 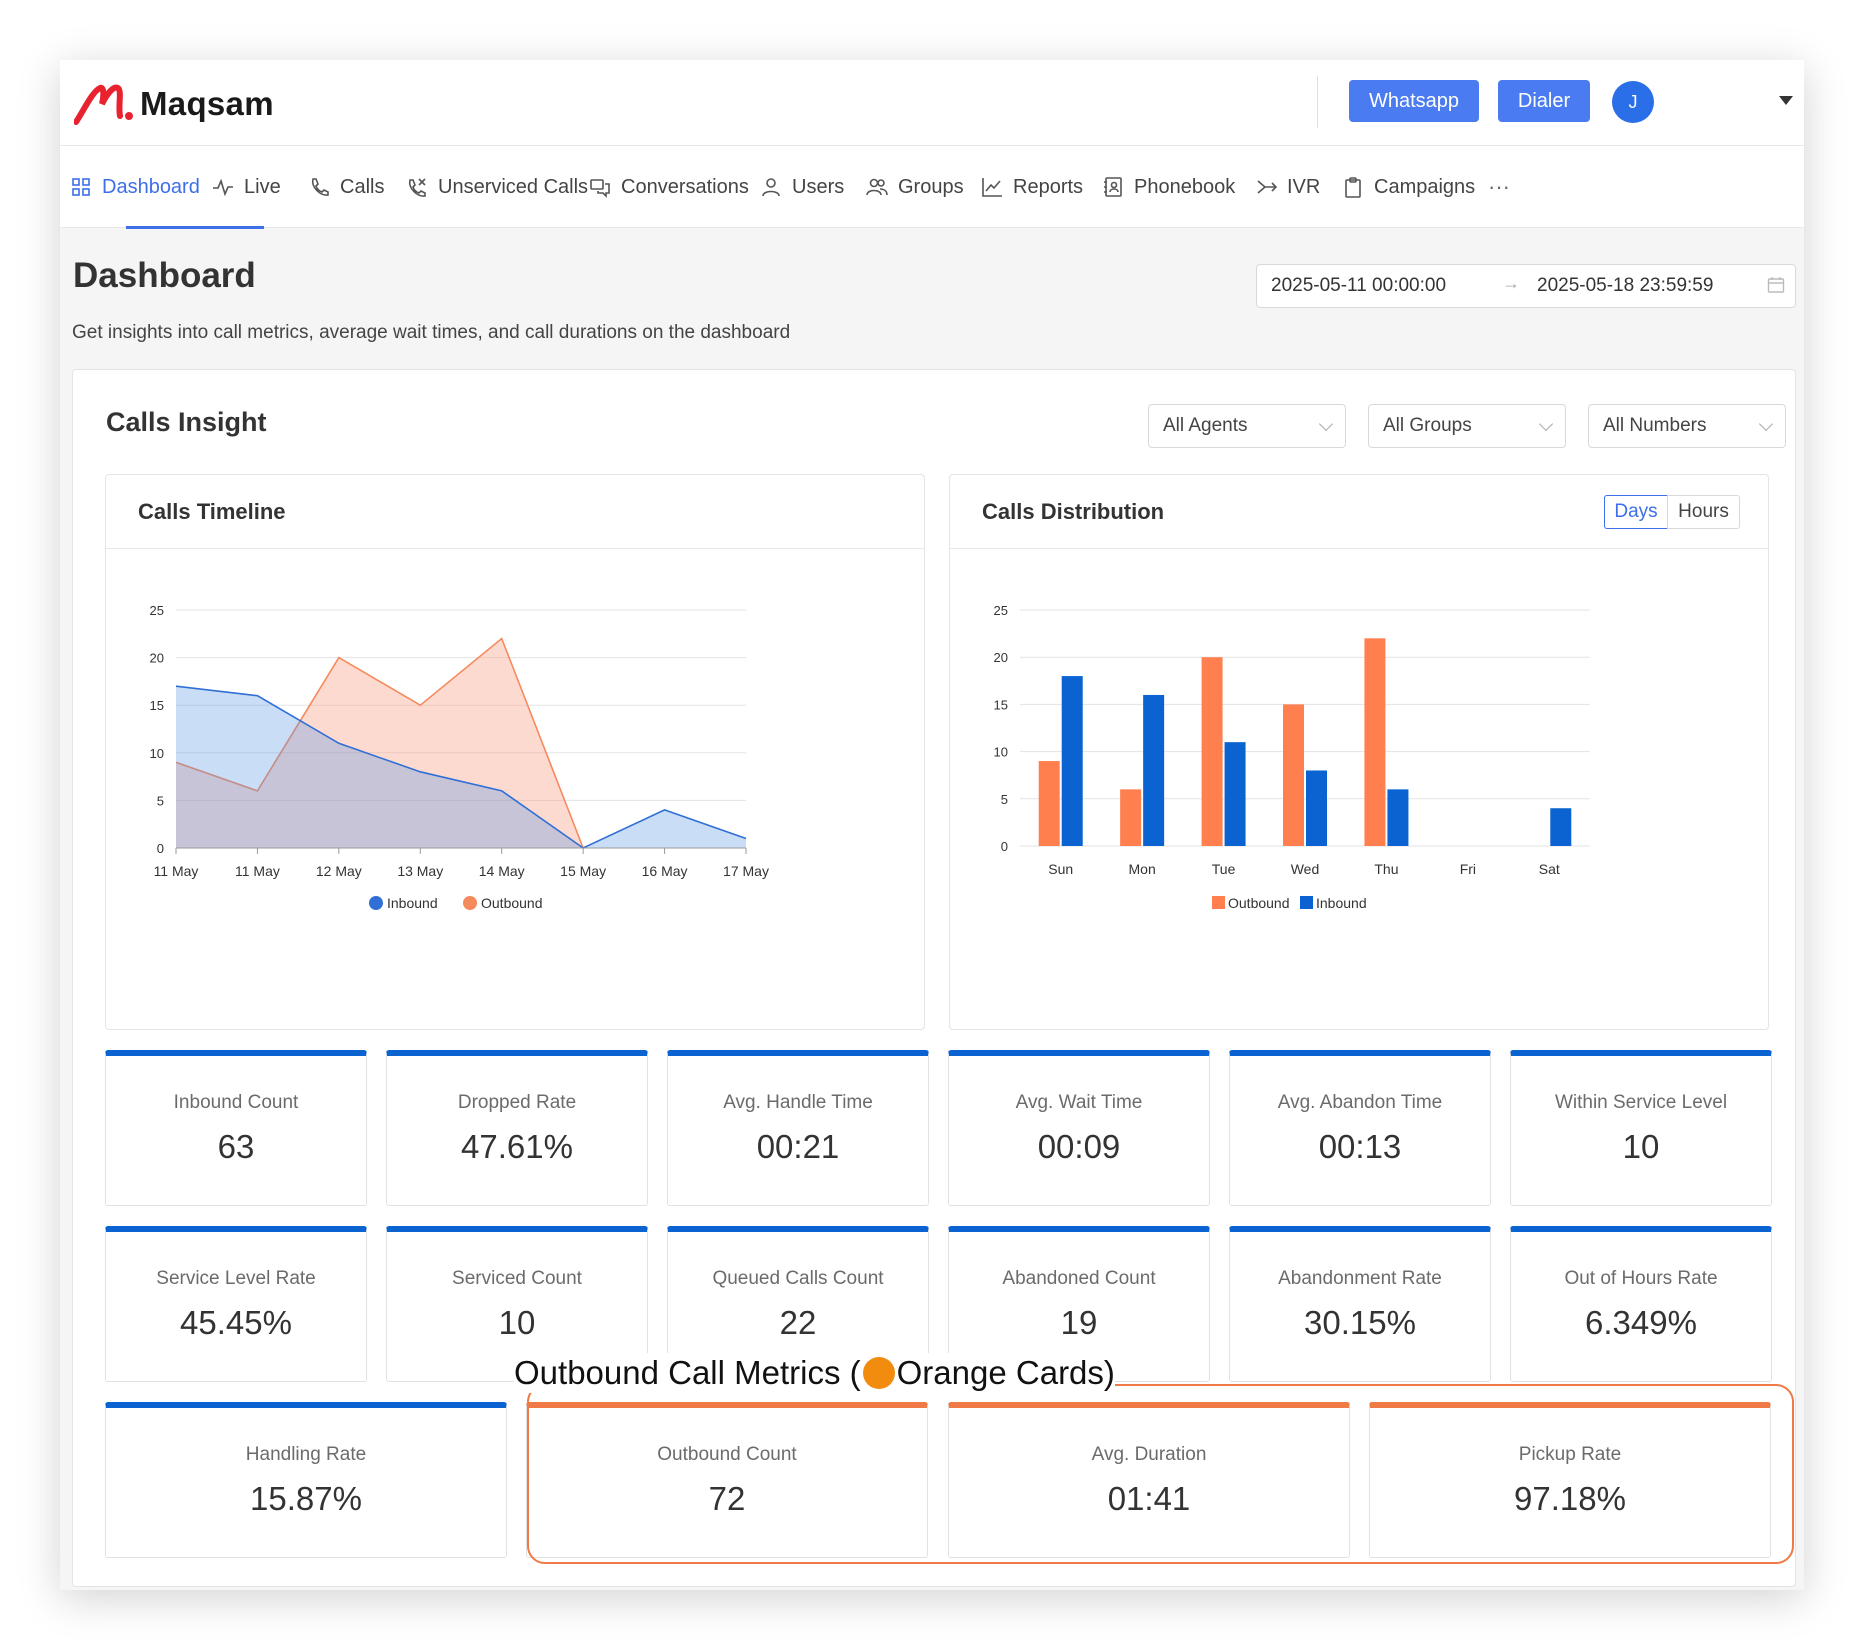 What do you see at coordinates (157, 753) in the screenshot?
I see `y-tick-label: 10` at bounding box center [157, 753].